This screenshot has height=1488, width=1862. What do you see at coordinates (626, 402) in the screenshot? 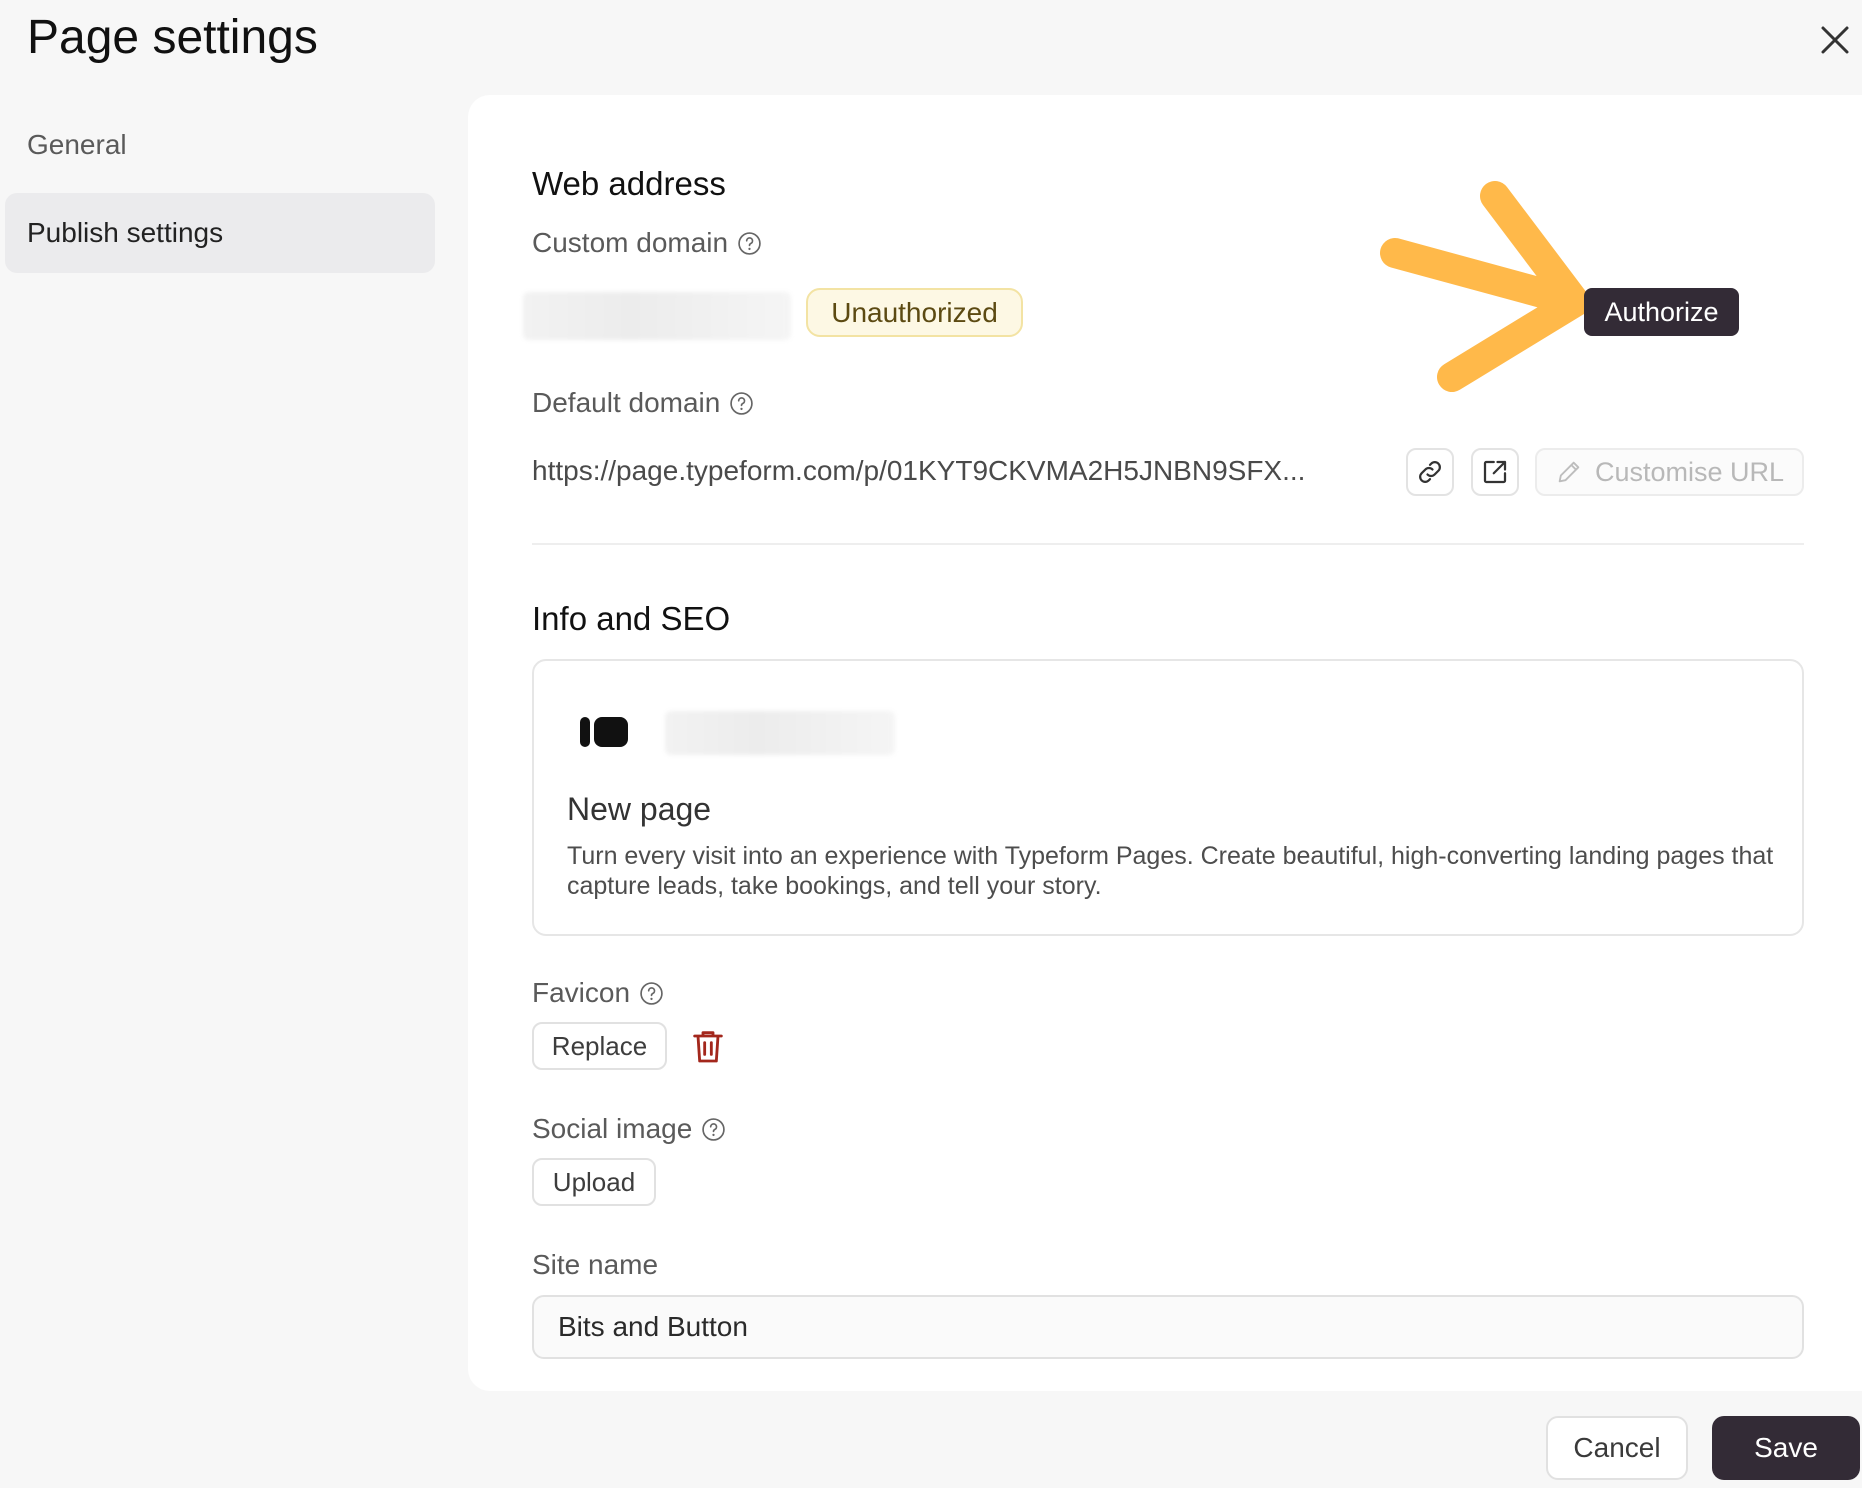
I see `default-domain-label-text: Default domain` at bounding box center [626, 402].